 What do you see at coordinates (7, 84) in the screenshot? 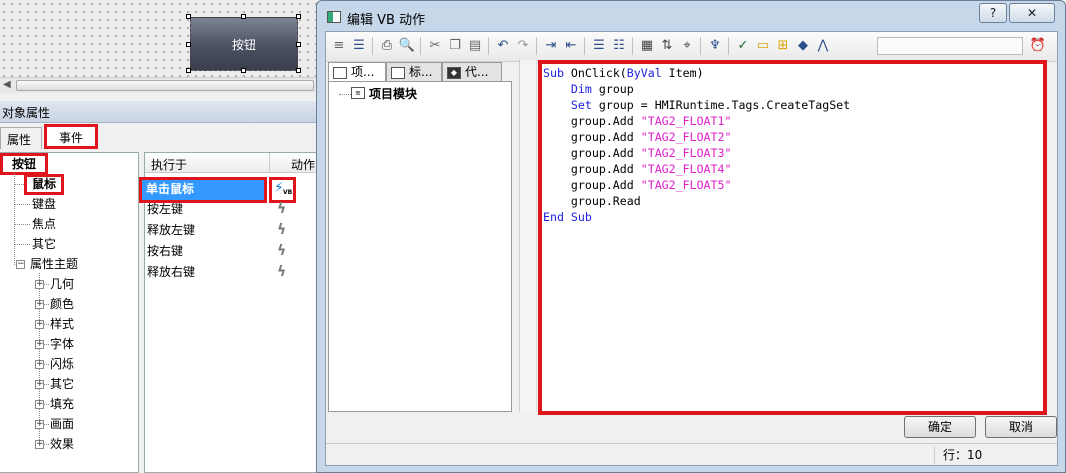
I see `scroll-left-arrow-icon: ◀` at bounding box center [7, 84].